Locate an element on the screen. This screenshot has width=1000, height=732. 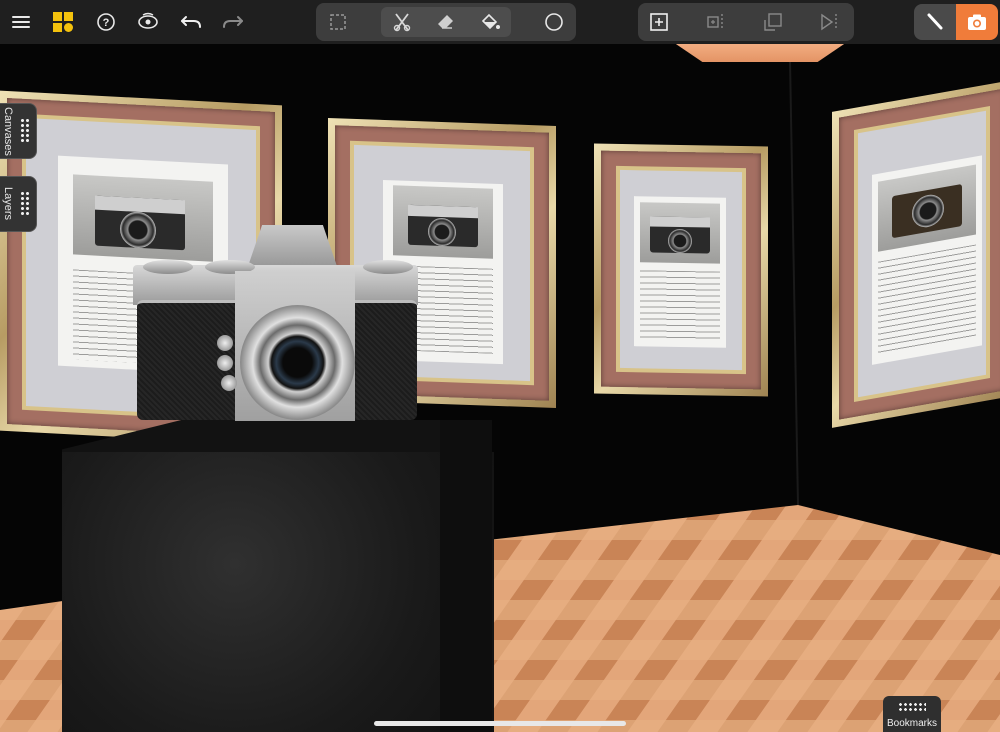
canvases-tab-label: Canvases is located at coordinates (8, 131).